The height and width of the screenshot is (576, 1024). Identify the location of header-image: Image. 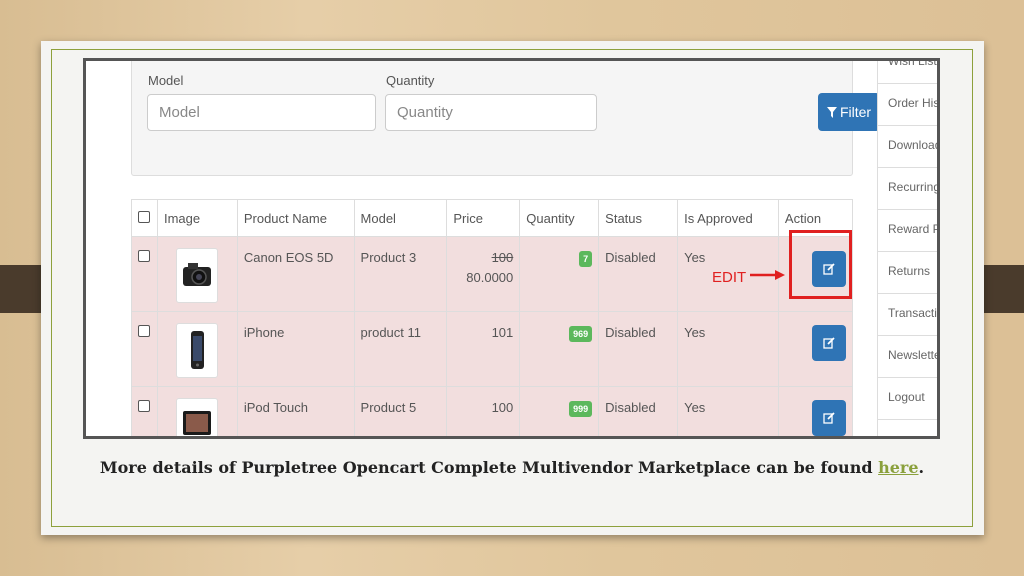
(197, 218).